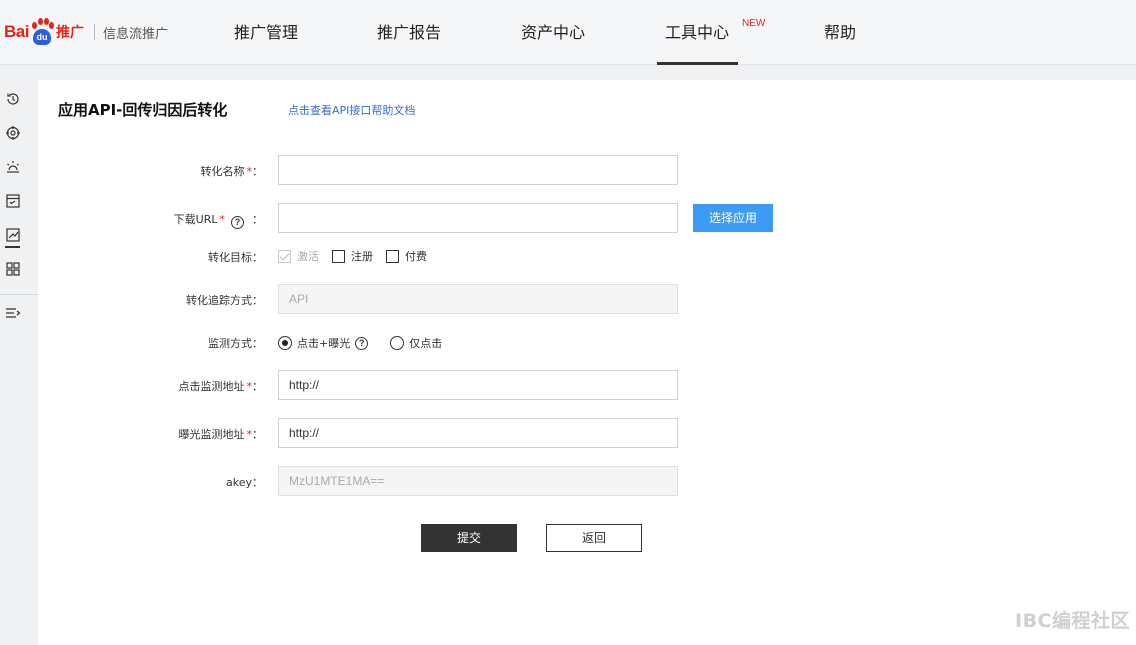 This screenshot has width=1136, height=645. What do you see at coordinates (94, 32) in the screenshot?
I see `logo-divider` at bounding box center [94, 32].